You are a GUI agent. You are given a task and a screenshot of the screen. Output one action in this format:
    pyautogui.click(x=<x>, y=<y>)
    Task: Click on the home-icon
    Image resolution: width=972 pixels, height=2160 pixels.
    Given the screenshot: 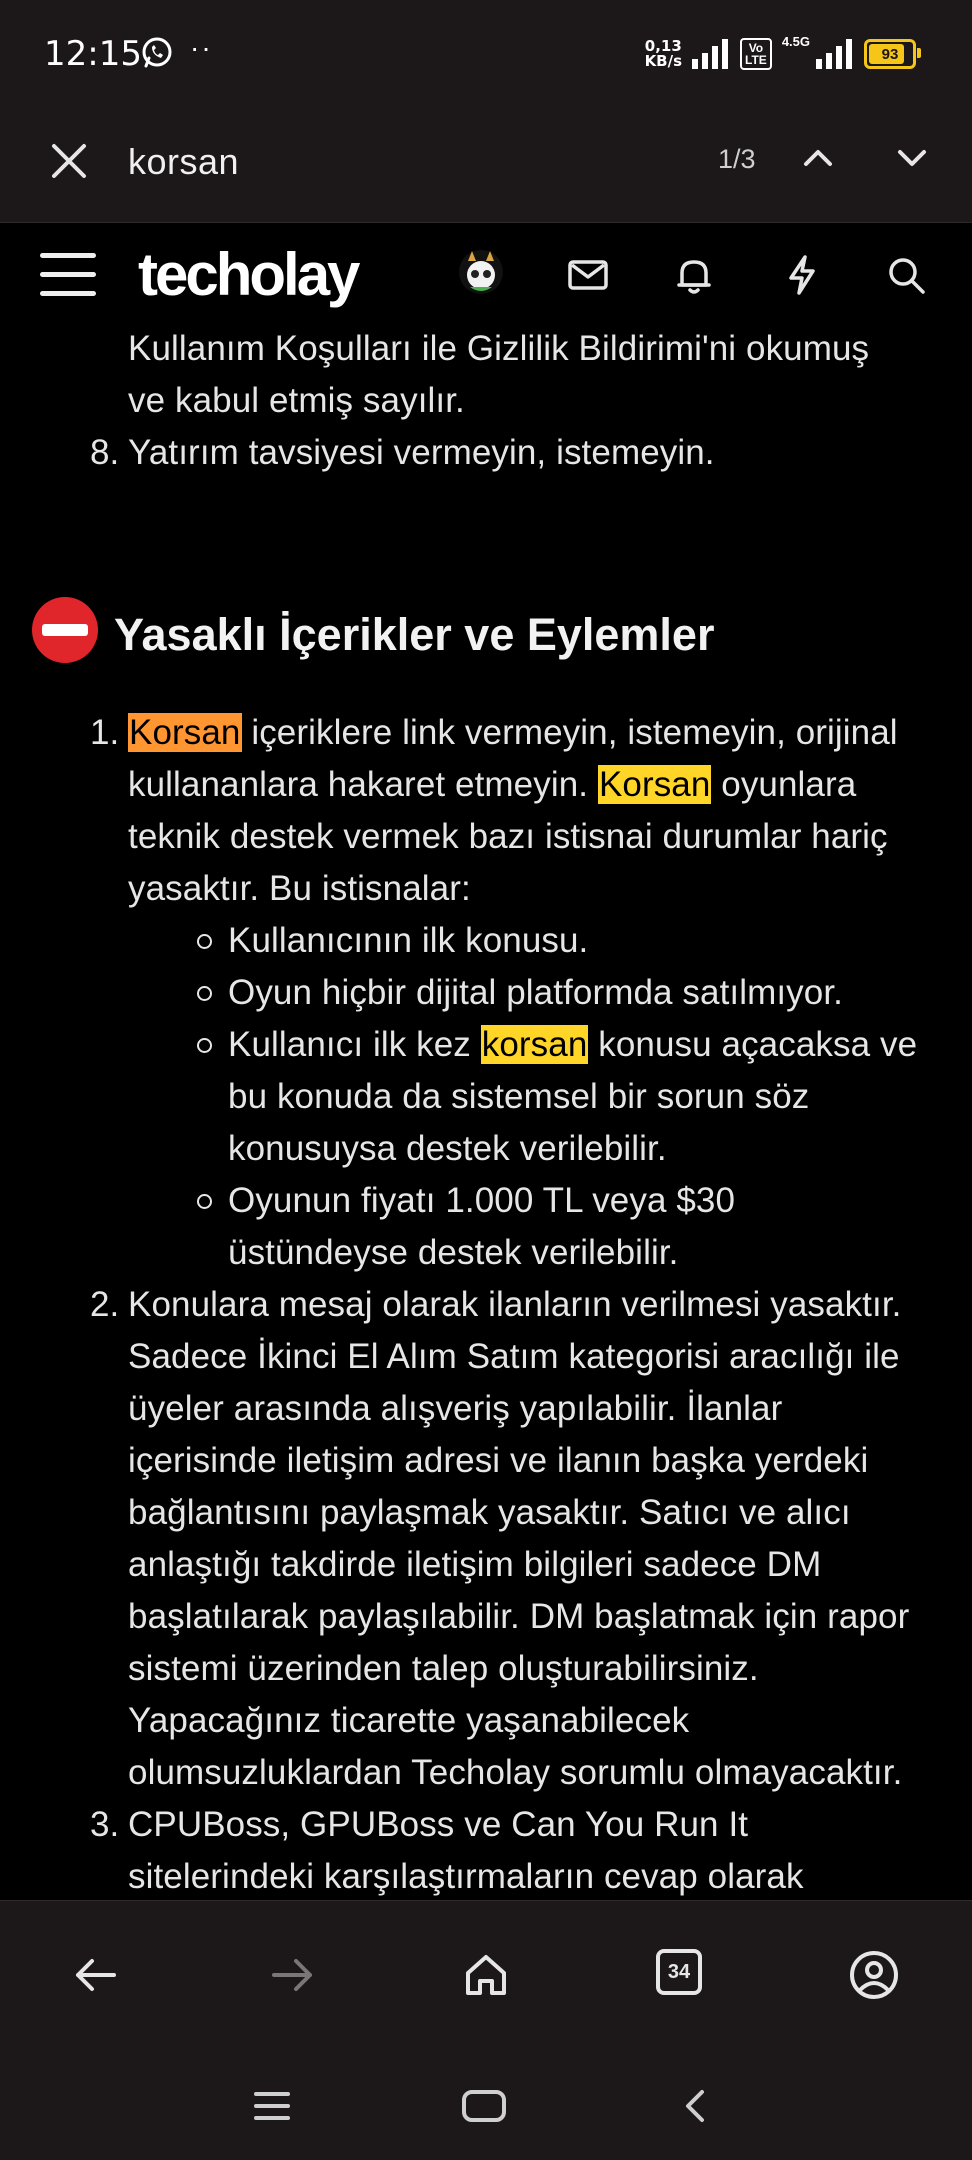 What is the action you would take?
    pyautogui.click(x=486, y=1975)
    